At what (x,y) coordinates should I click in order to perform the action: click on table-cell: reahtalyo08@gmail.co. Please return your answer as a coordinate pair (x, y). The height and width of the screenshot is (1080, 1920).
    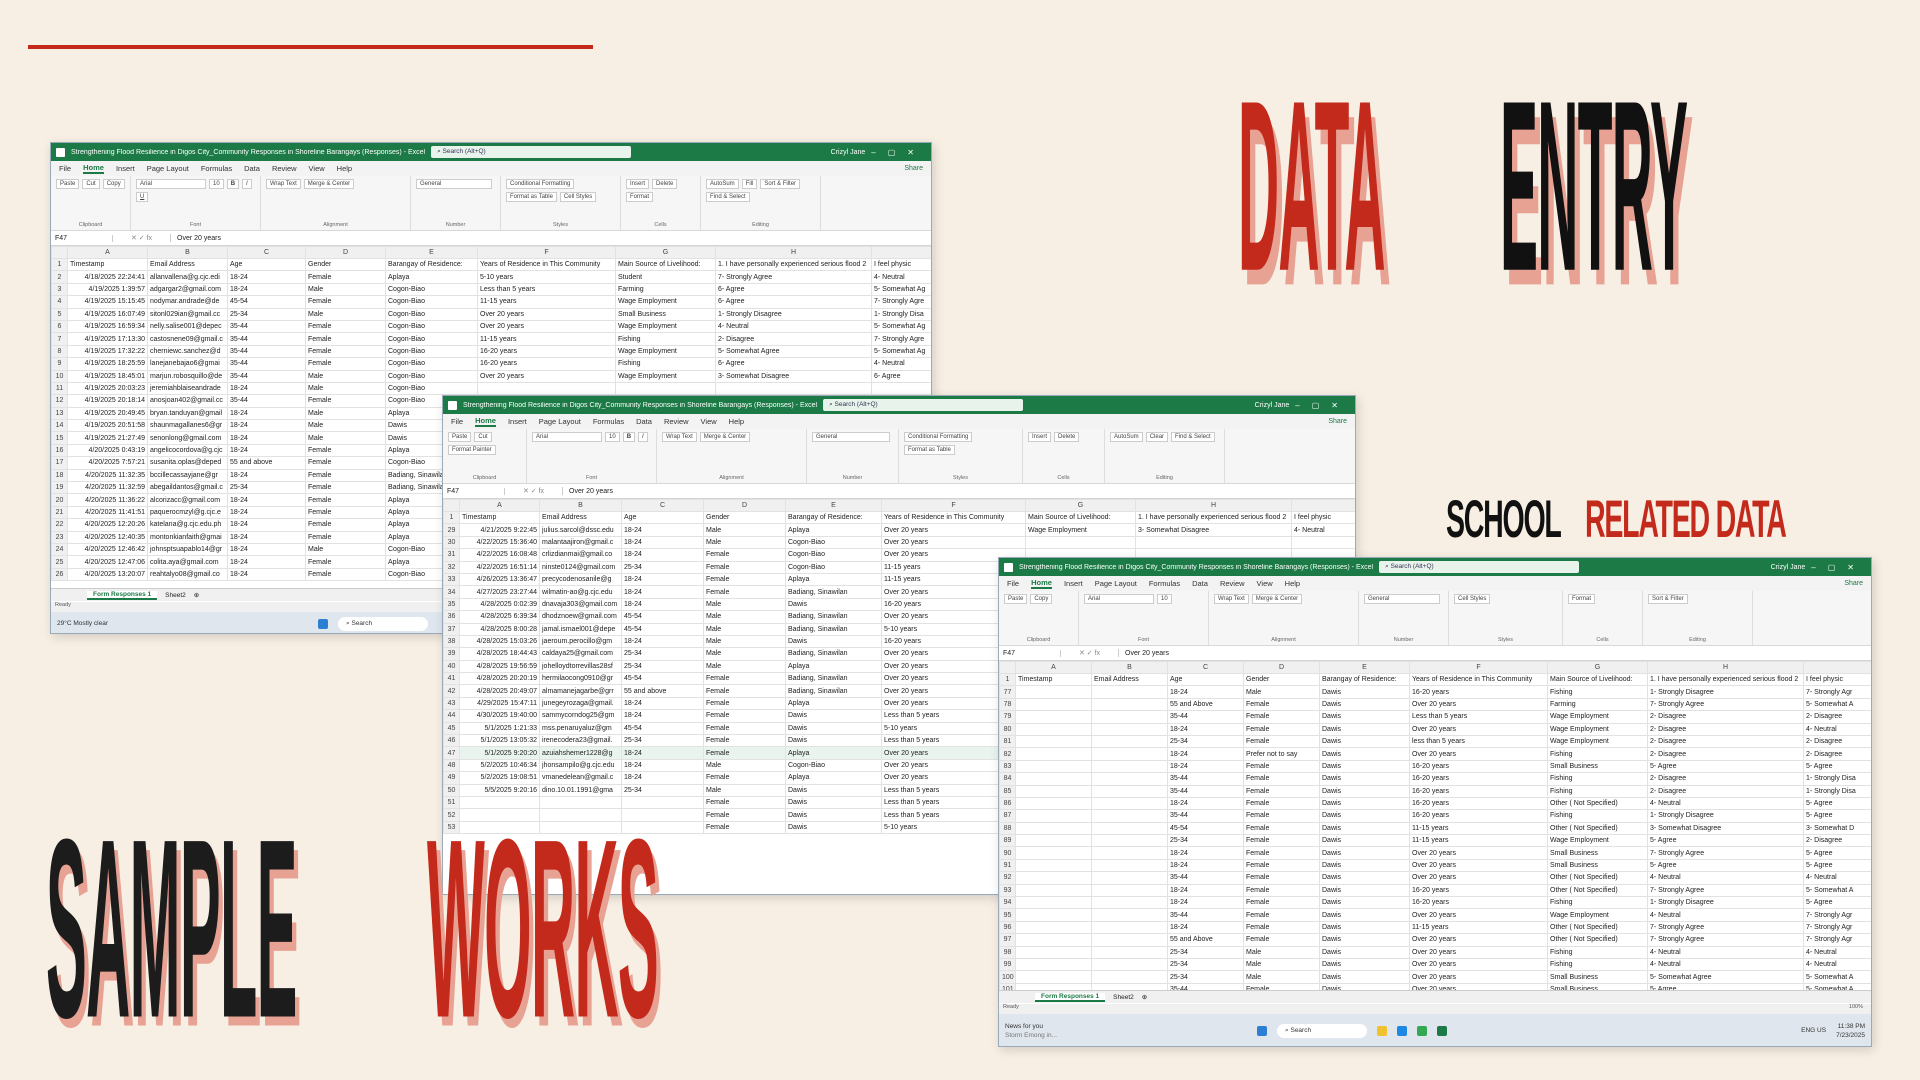
    Looking at the image, I should click on (187, 574).